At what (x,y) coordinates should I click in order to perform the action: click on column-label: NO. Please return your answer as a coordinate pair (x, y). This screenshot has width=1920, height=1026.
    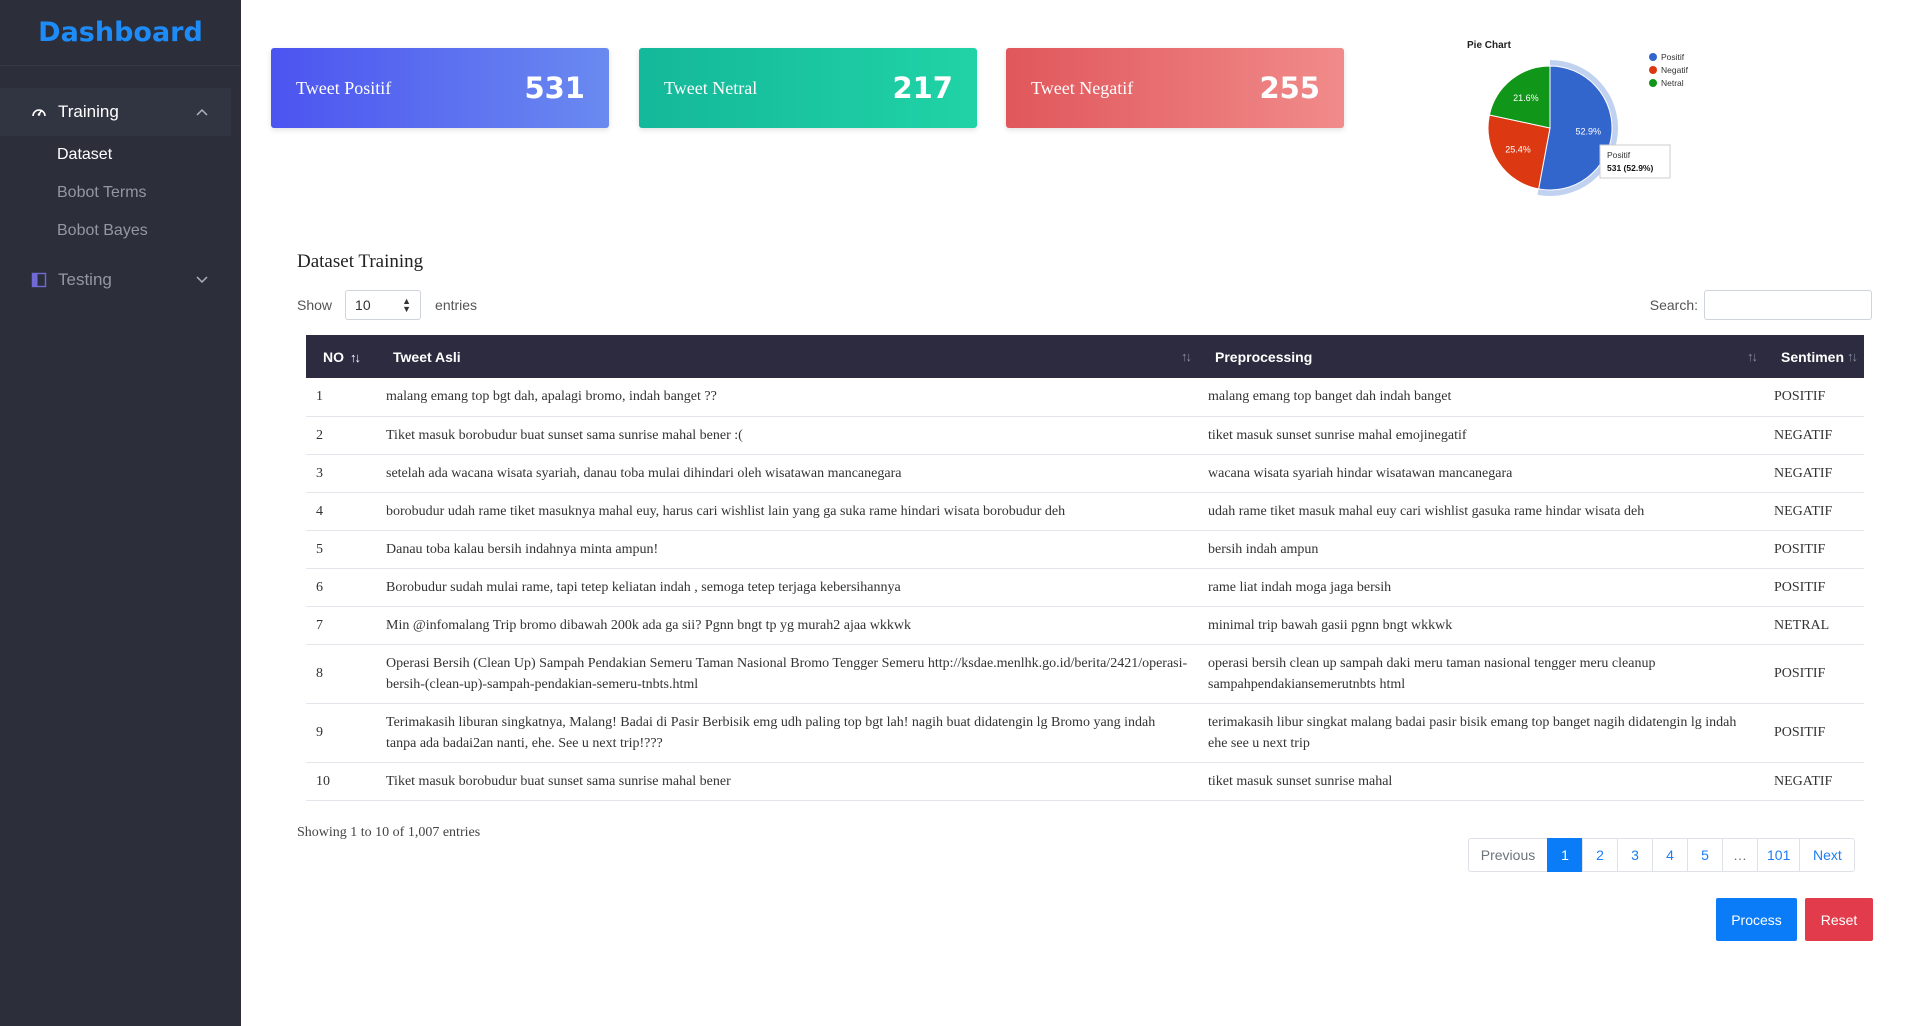
    Looking at the image, I should click on (333, 356).